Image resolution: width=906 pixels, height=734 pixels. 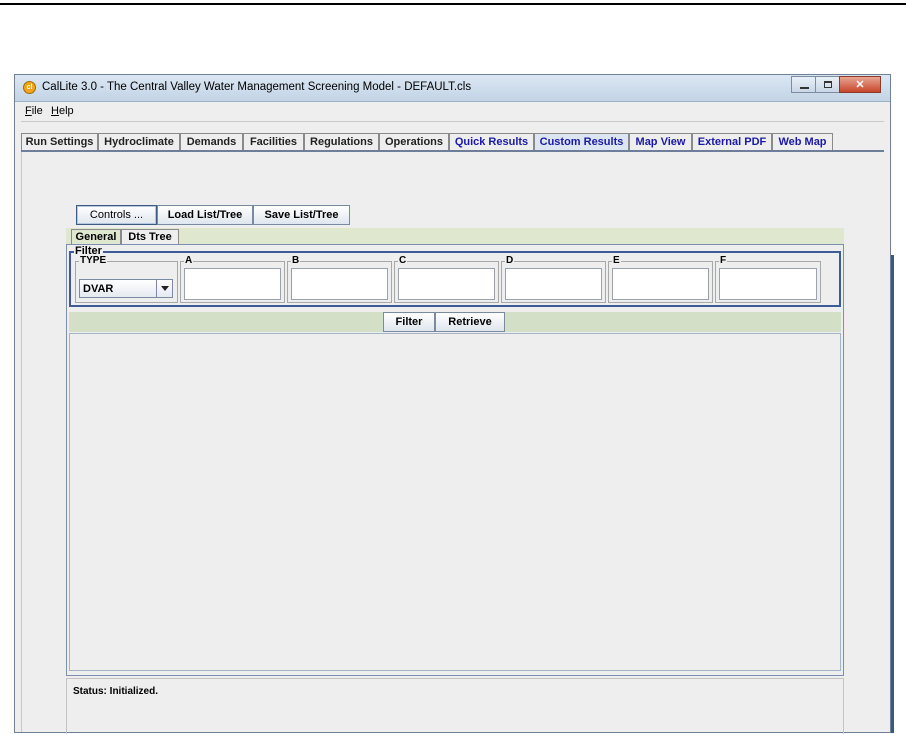 What do you see at coordinates (403, 260) in the screenshot?
I see `filter-field-c-label: C` at bounding box center [403, 260].